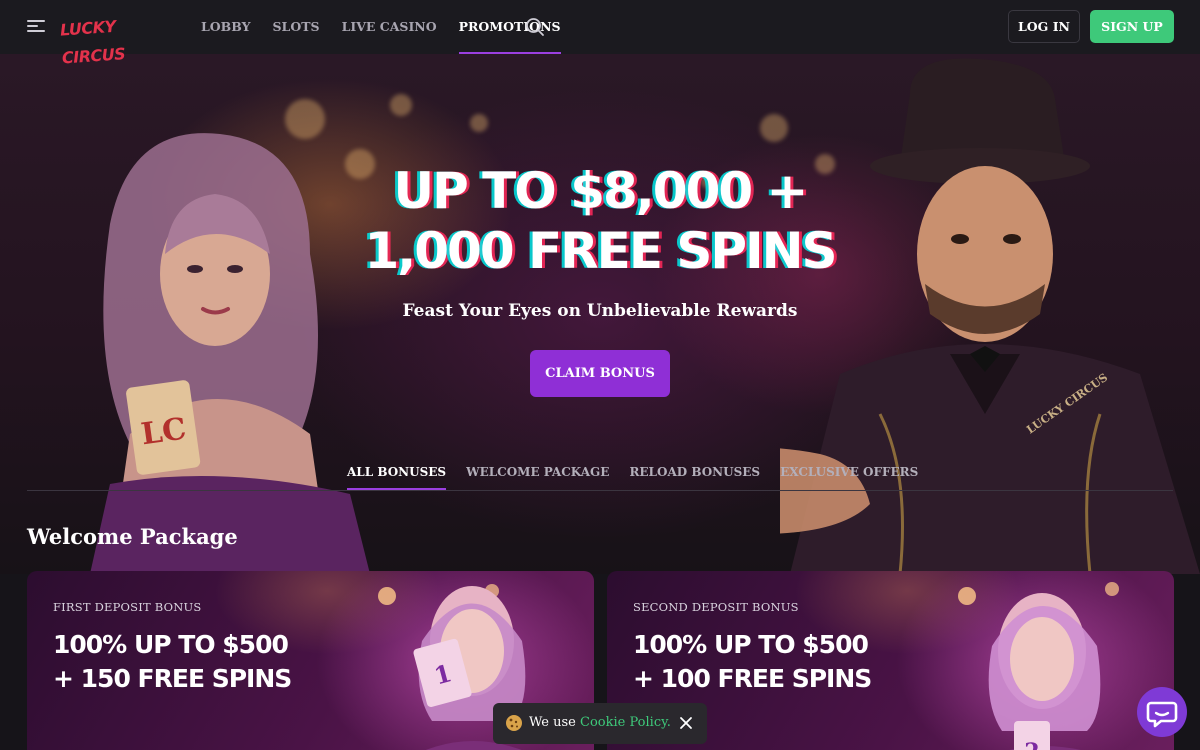  Describe the element at coordinates (686, 723) in the screenshot. I see `close-icon` at that location.